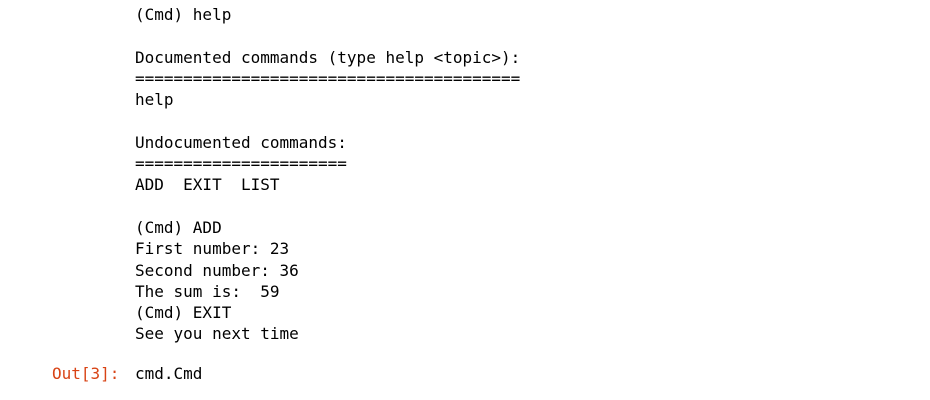  What do you see at coordinates (154, 100) in the screenshot?
I see `stdout-line: help` at bounding box center [154, 100].